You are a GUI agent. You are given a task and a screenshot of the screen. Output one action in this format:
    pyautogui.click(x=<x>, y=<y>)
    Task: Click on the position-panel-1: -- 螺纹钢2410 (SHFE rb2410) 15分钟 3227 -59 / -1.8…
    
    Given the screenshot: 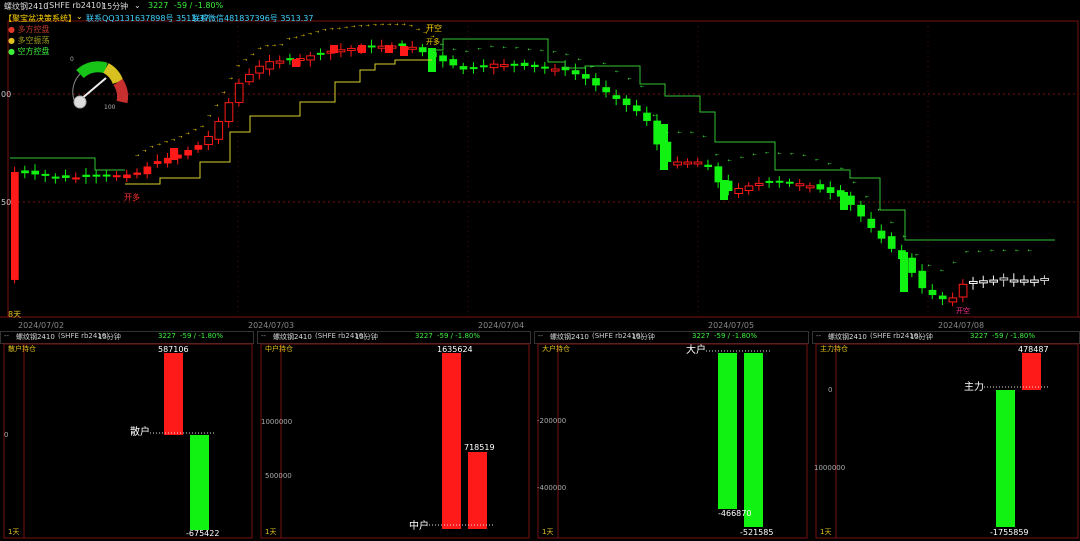 What is the action you would take?
    pyautogui.click(x=127, y=436)
    